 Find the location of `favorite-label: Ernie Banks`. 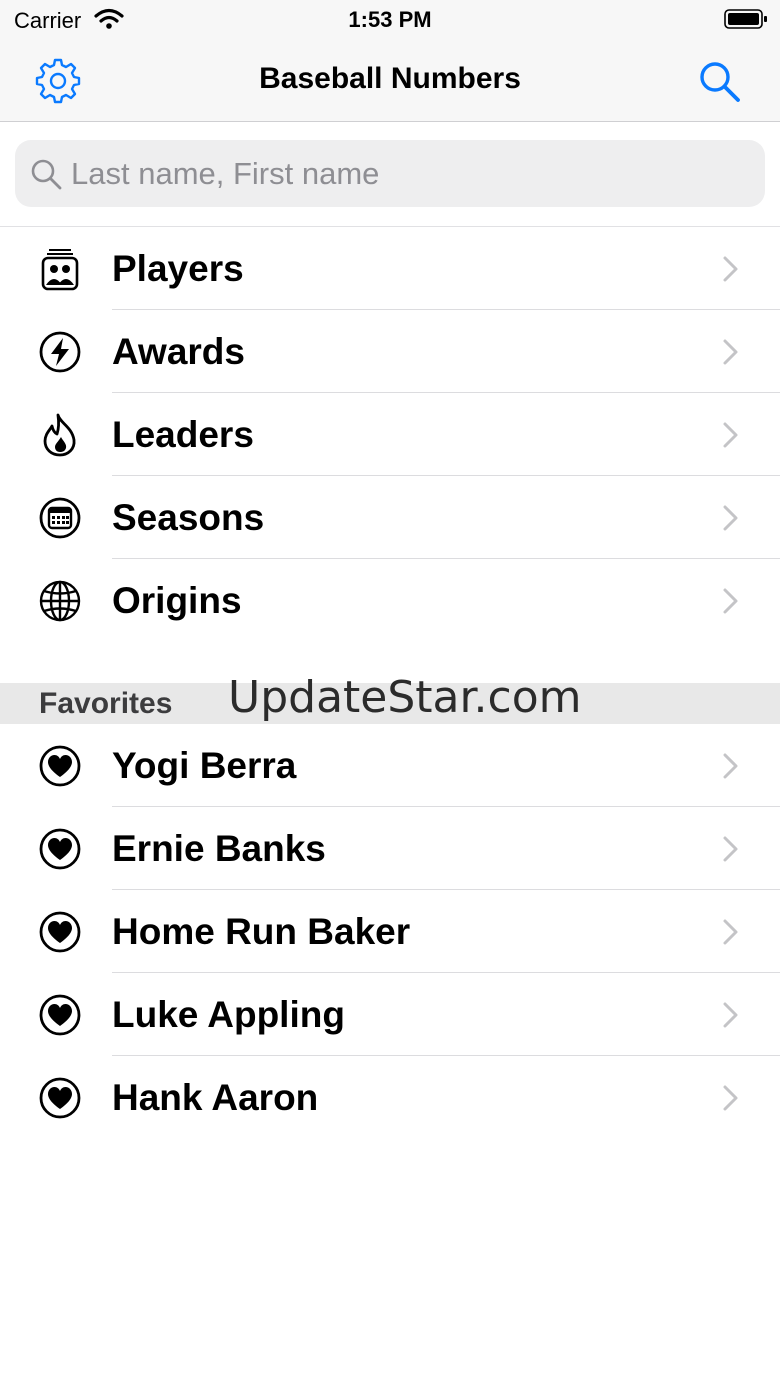

favorite-label: Ernie Banks is located at coordinates (219, 848).